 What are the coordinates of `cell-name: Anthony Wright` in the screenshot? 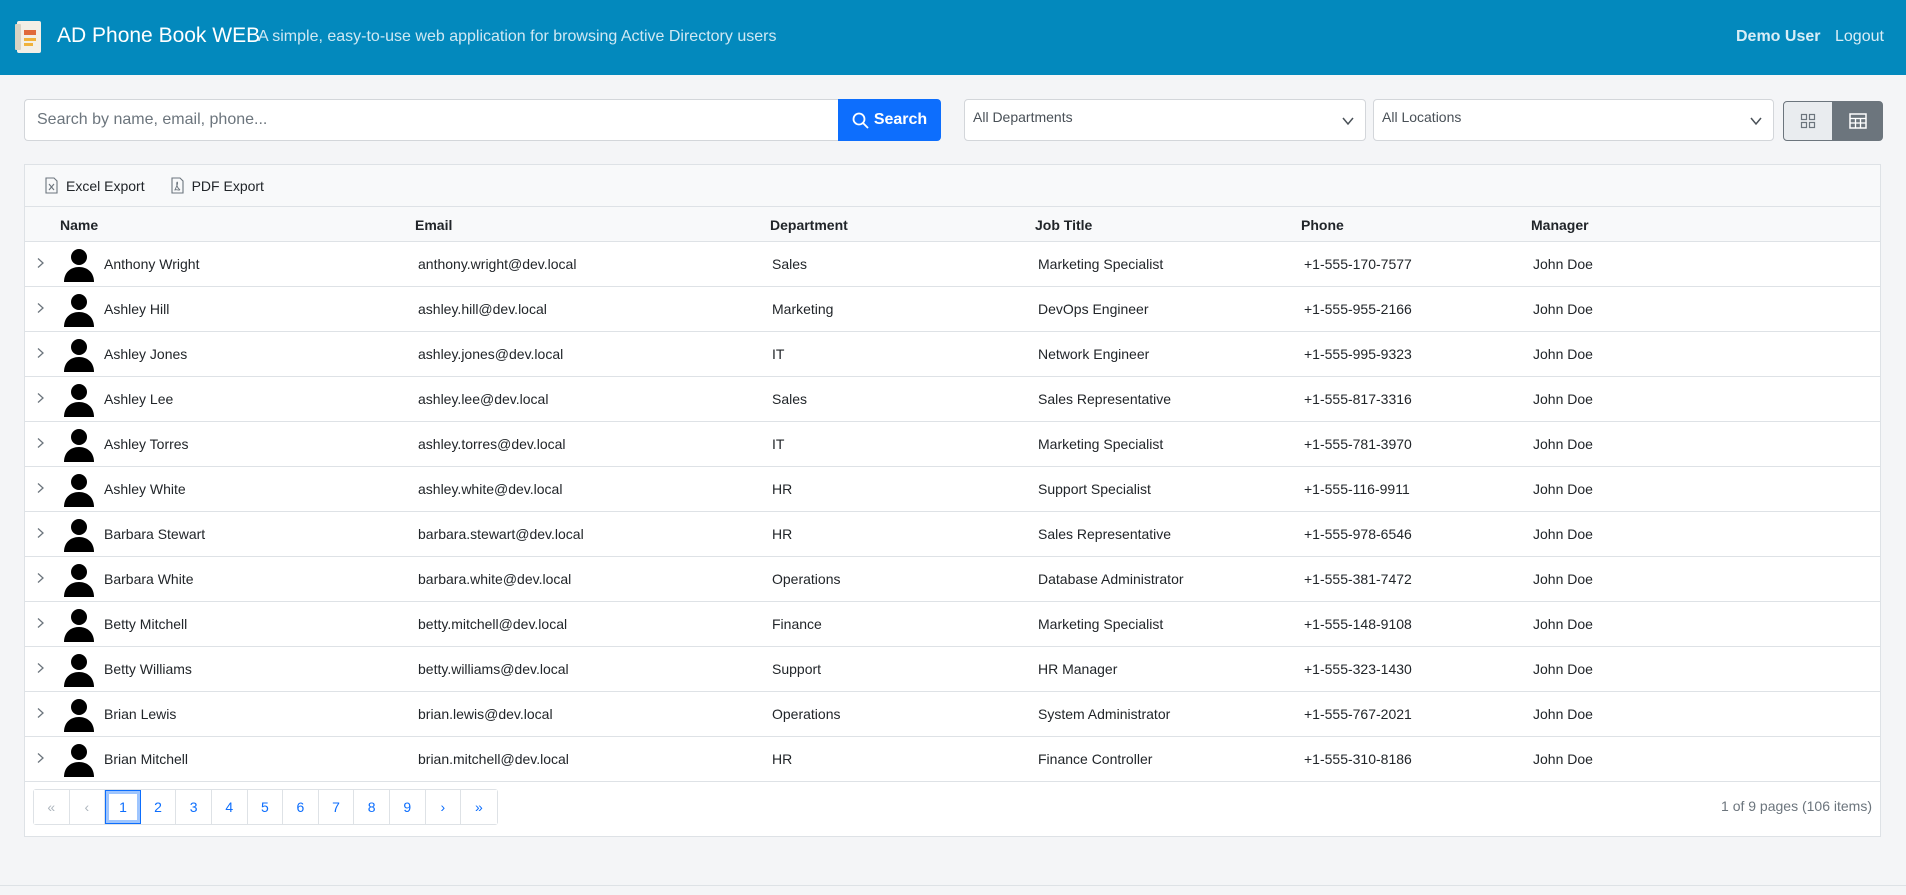 It's located at (152, 264).